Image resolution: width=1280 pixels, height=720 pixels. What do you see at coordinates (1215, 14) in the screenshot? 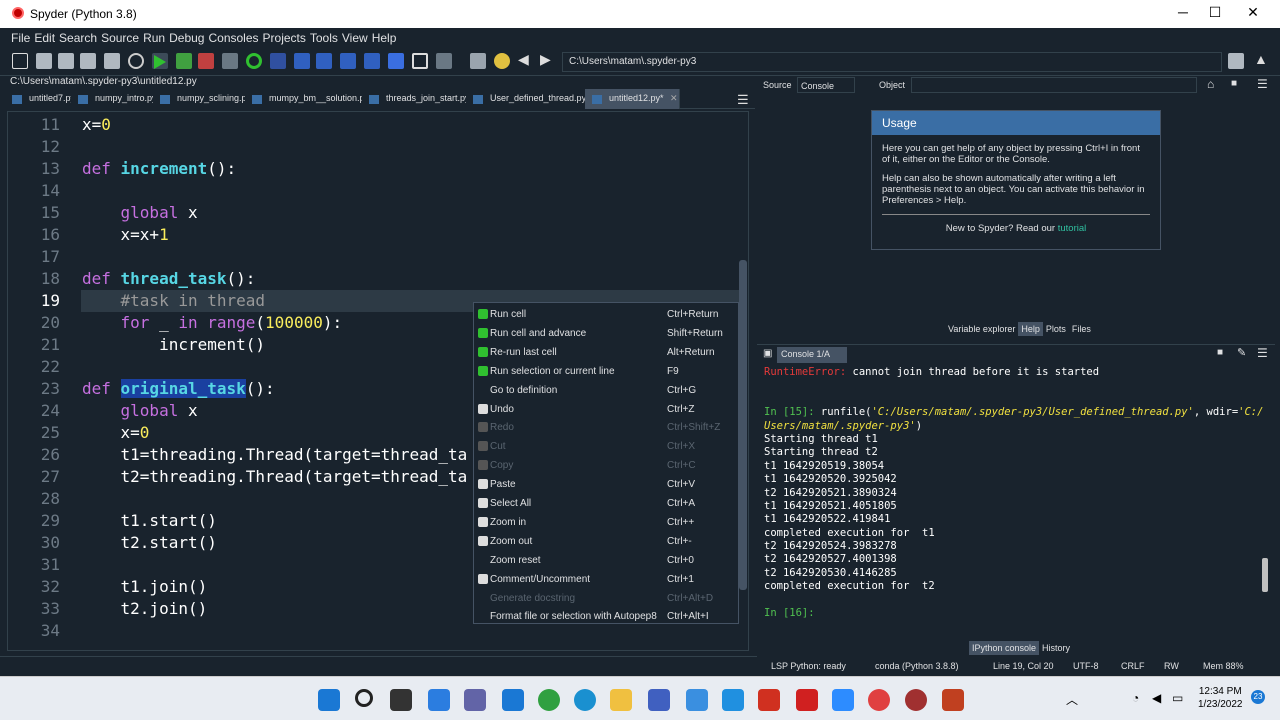
I see `maximize-button: ☐` at bounding box center [1215, 14].